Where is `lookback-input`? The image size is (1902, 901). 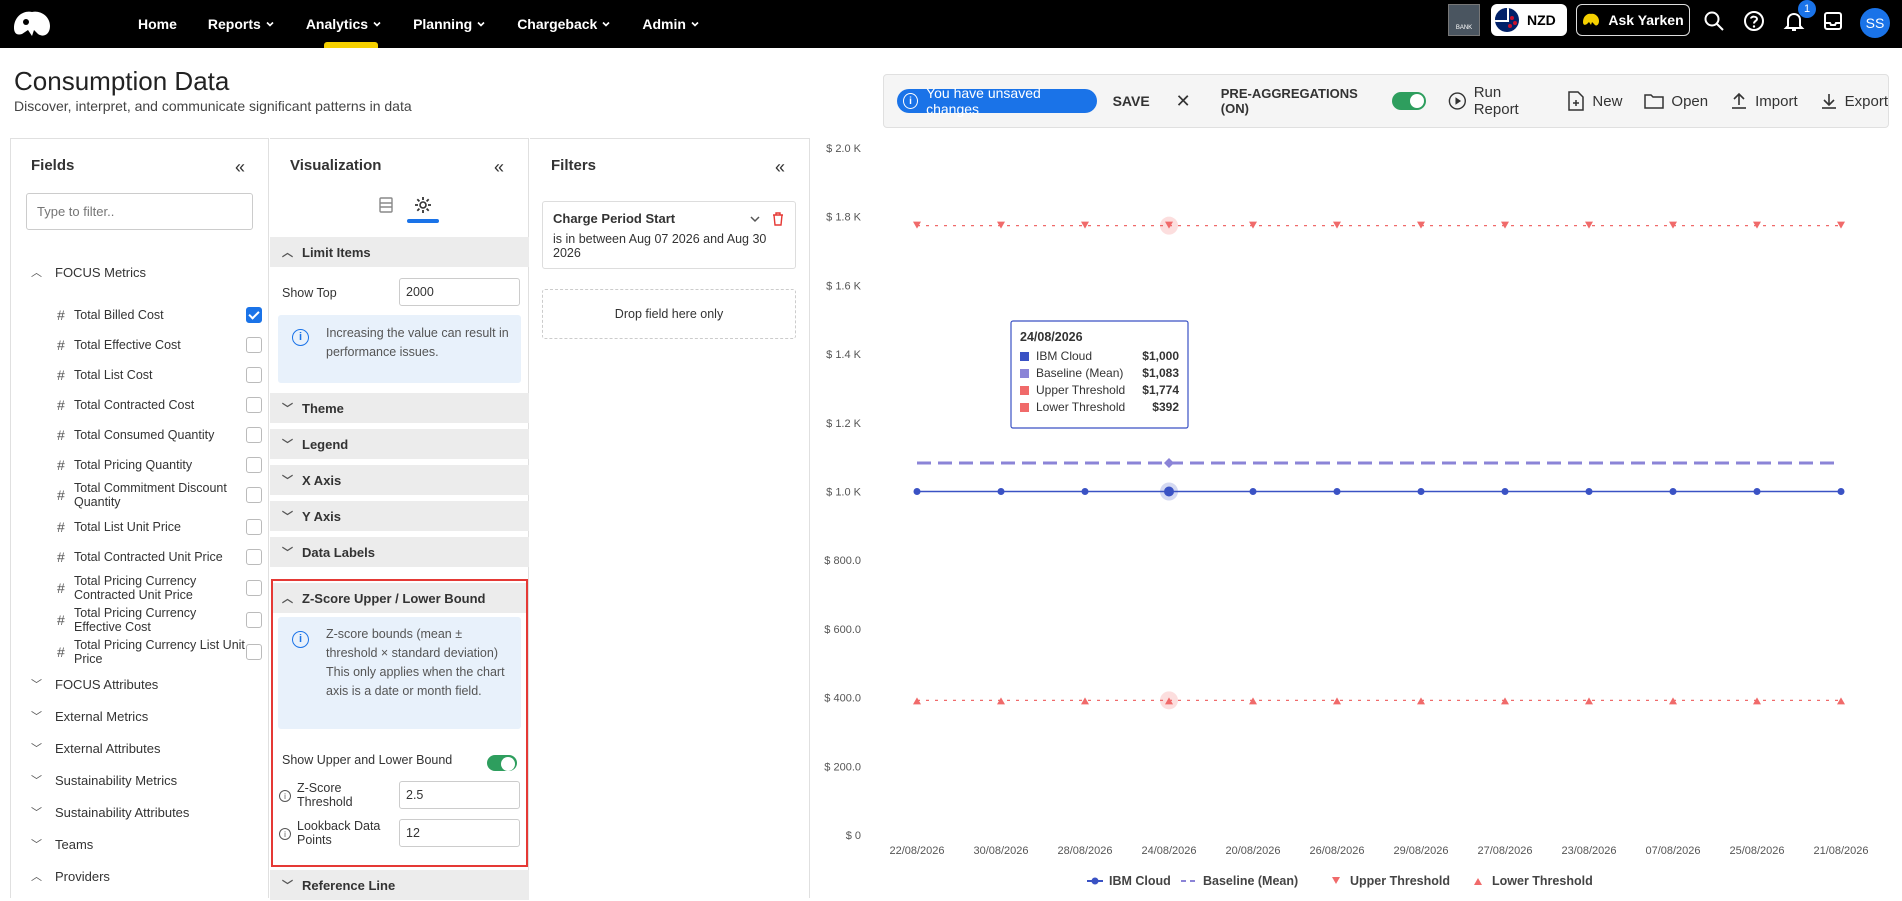 lookback-input is located at coordinates (459, 833).